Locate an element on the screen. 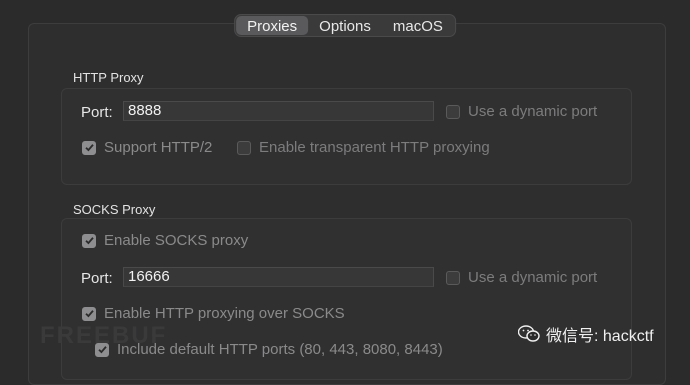 The width and height of the screenshot is (690, 385). socks-port-label: Port: is located at coordinates (97, 278).